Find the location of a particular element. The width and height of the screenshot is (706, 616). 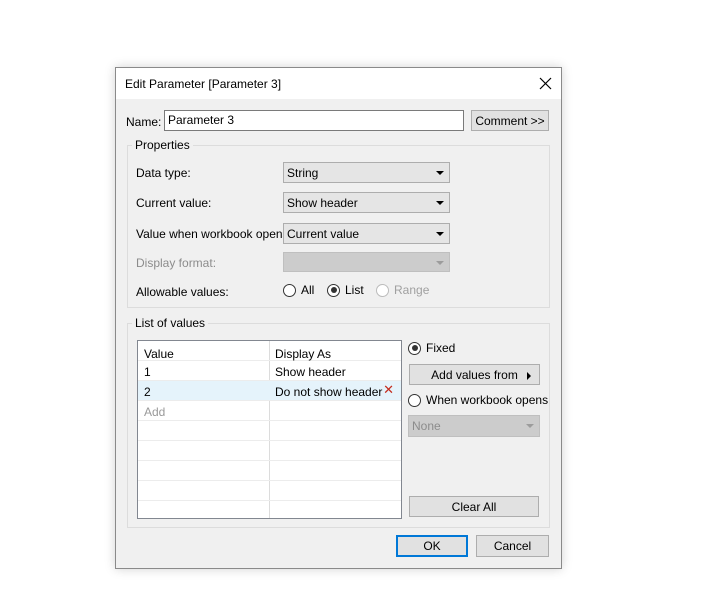

display-format-select is located at coordinates (366, 262).